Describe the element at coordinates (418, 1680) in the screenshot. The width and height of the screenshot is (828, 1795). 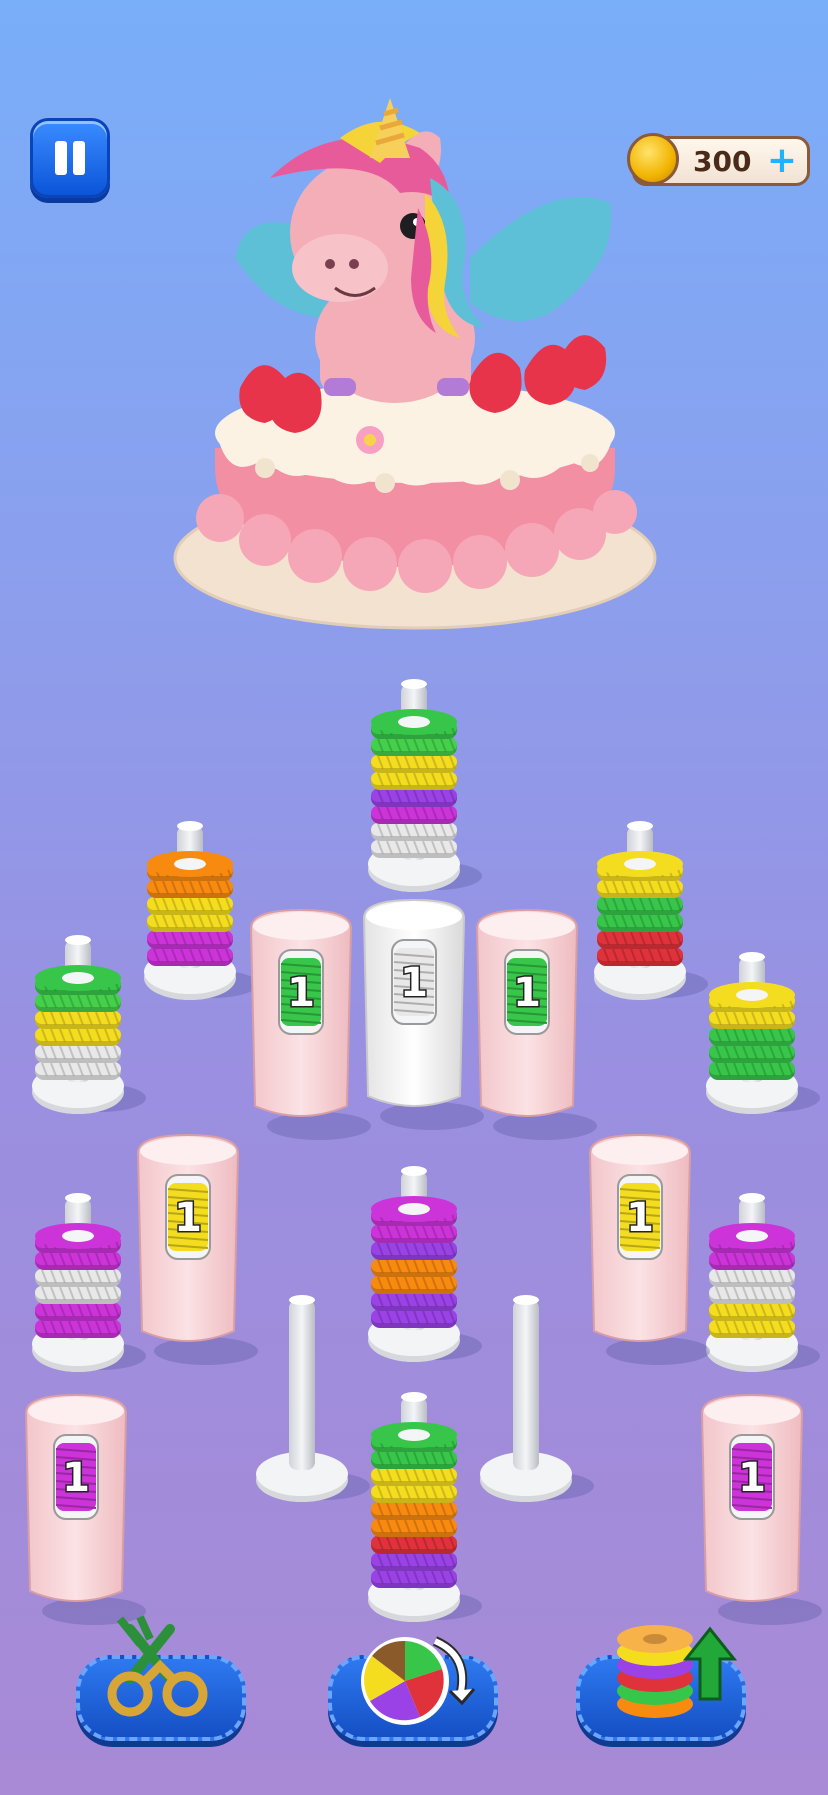
I see `yarn-shuffle-icon` at that location.